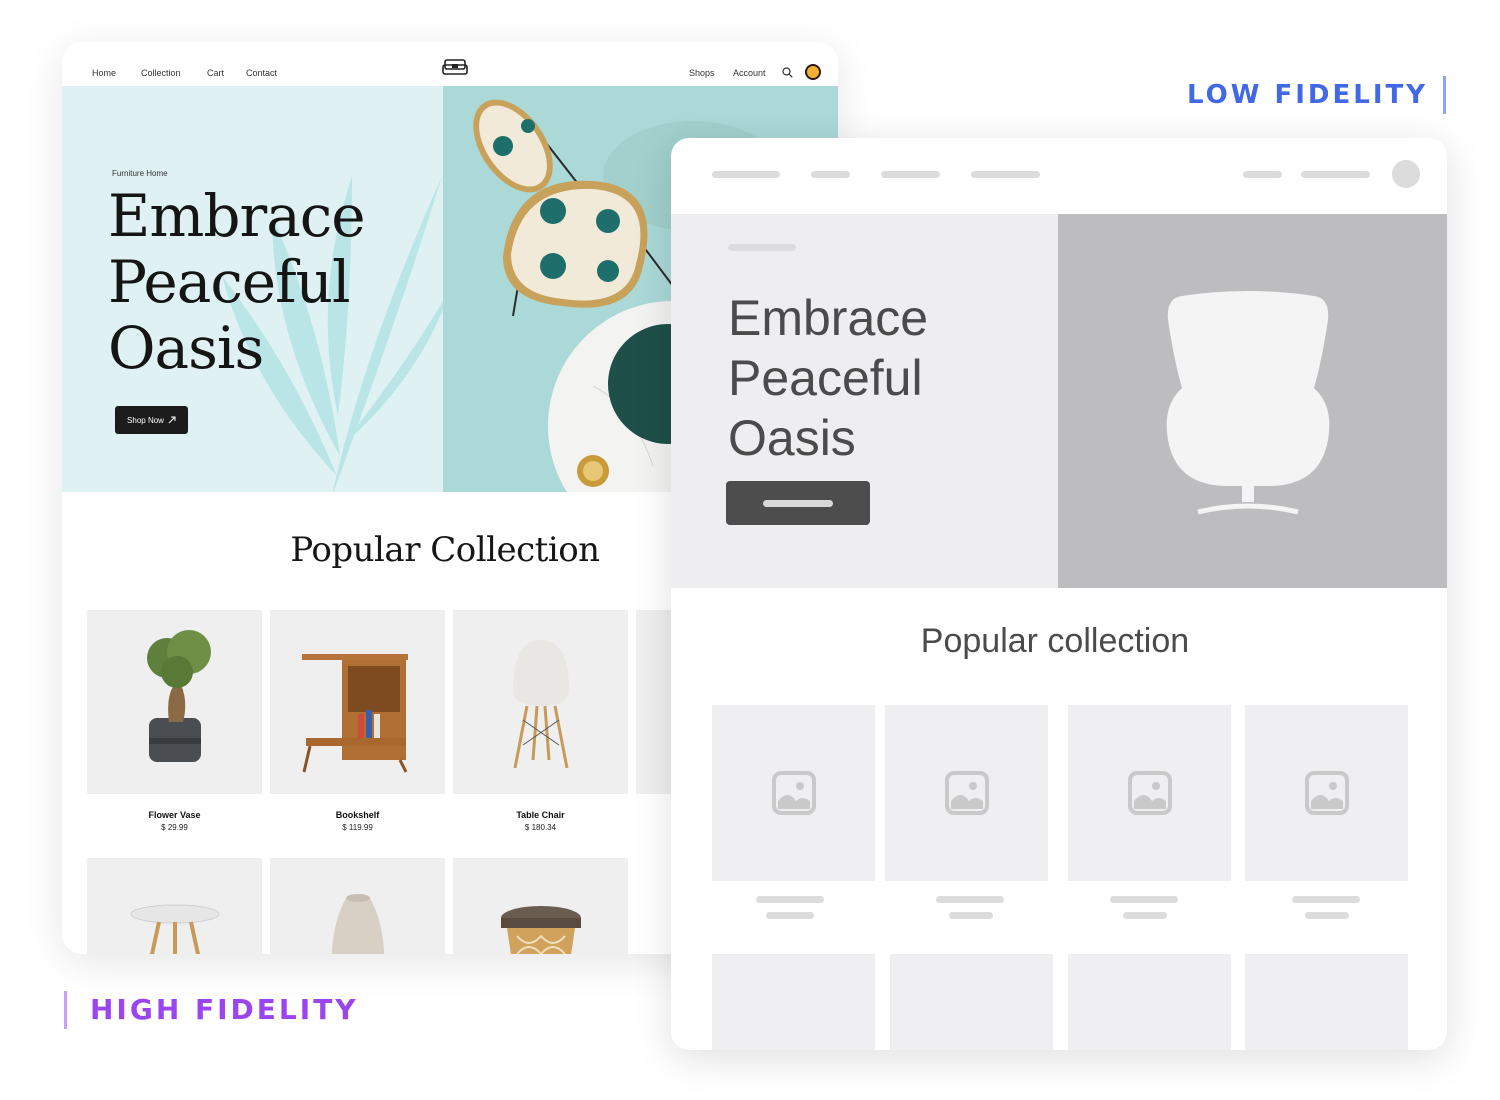 This screenshot has height=1100, width=1500. I want to click on avatar, so click(813, 72).